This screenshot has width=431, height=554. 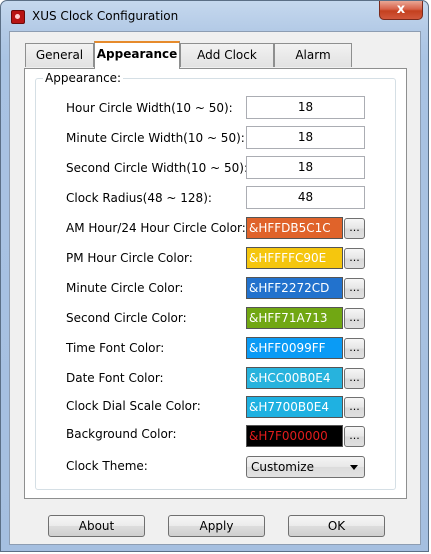 What do you see at coordinates (305, 137) in the screenshot?
I see `minute-width-input: 18` at bounding box center [305, 137].